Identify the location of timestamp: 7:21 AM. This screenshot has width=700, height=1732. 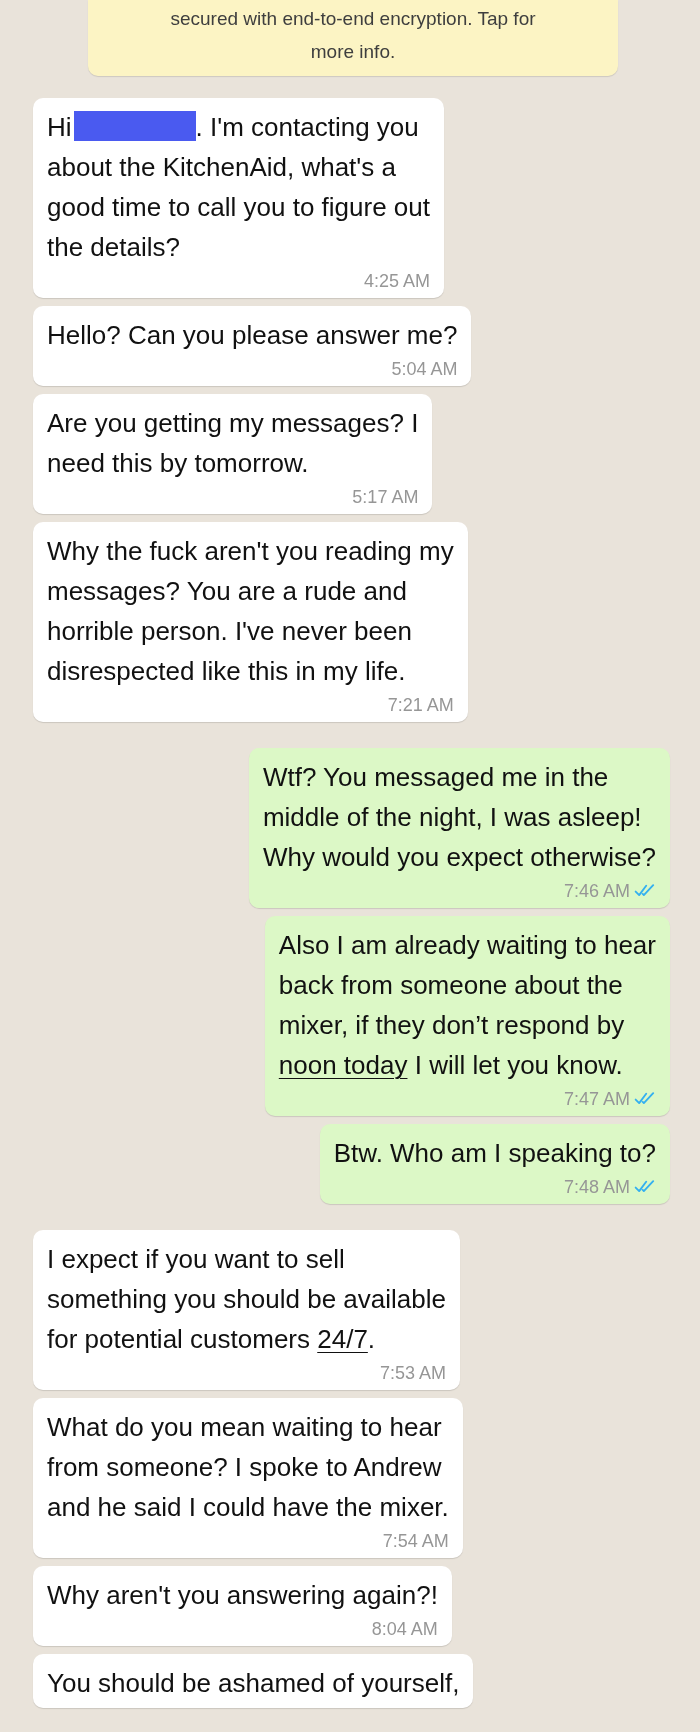
(420, 705).